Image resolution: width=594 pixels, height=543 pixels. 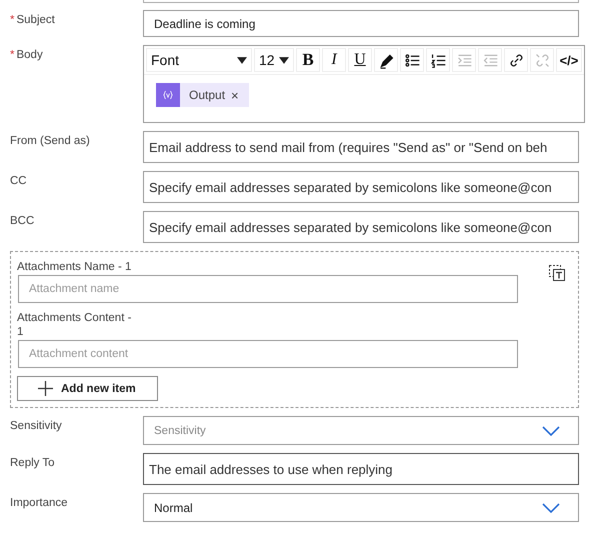 I want to click on pen-icon, so click(x=386, y=60).